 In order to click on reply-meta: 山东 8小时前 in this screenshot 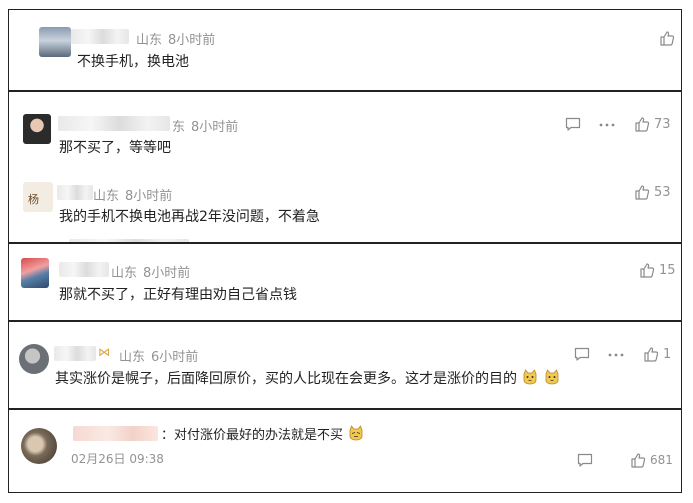, I will do `click(132, 194)`.